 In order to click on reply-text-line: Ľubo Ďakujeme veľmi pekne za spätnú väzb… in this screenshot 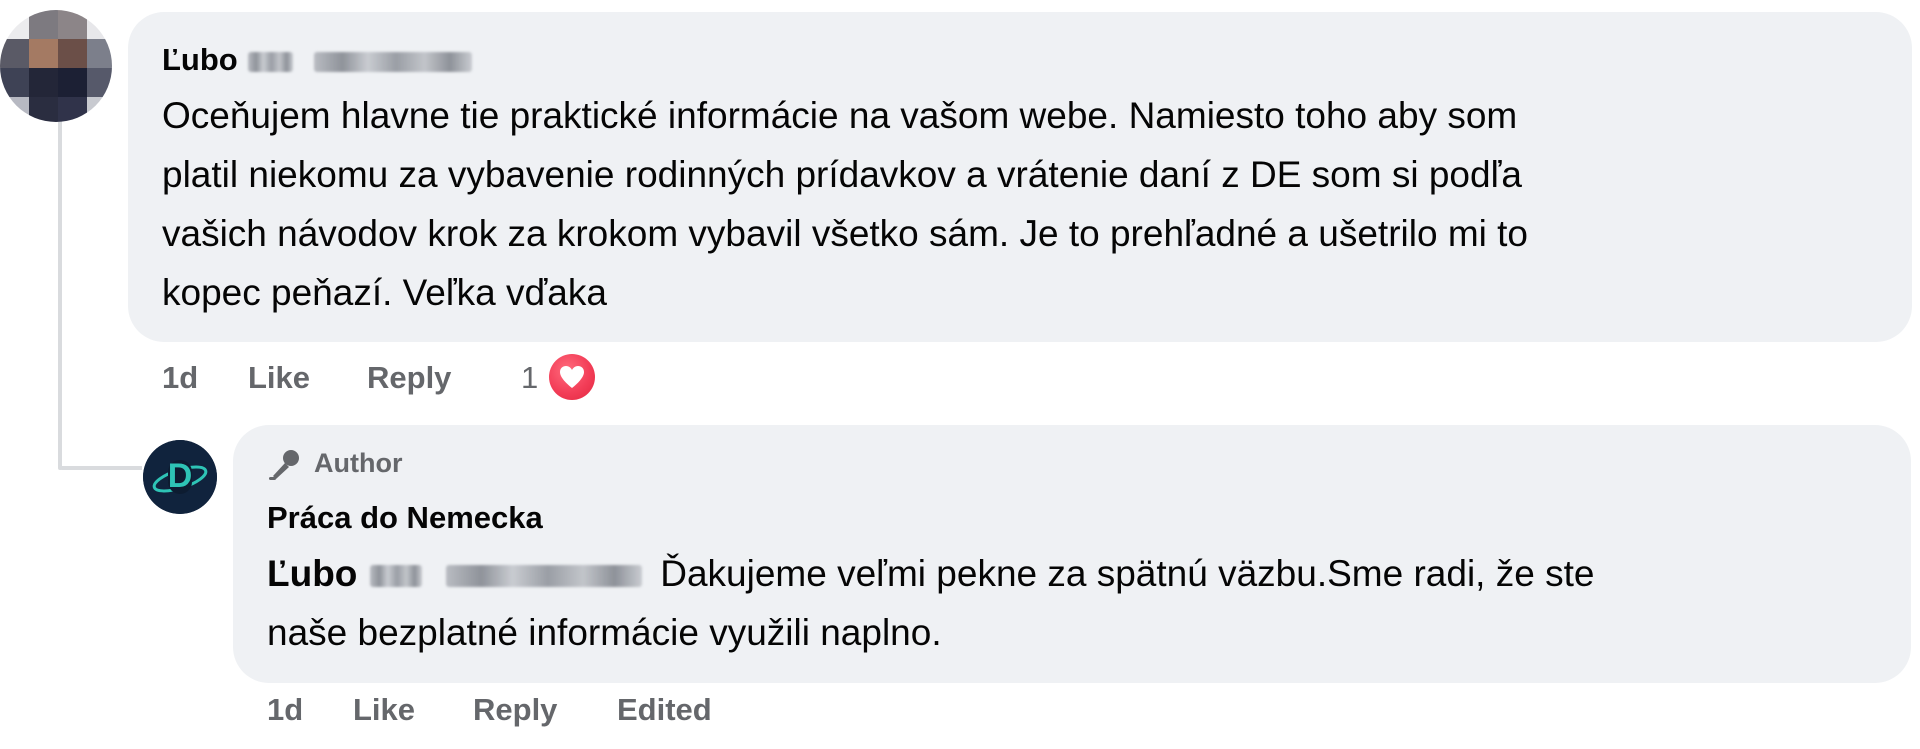, I will do `click(1077, 573)`.